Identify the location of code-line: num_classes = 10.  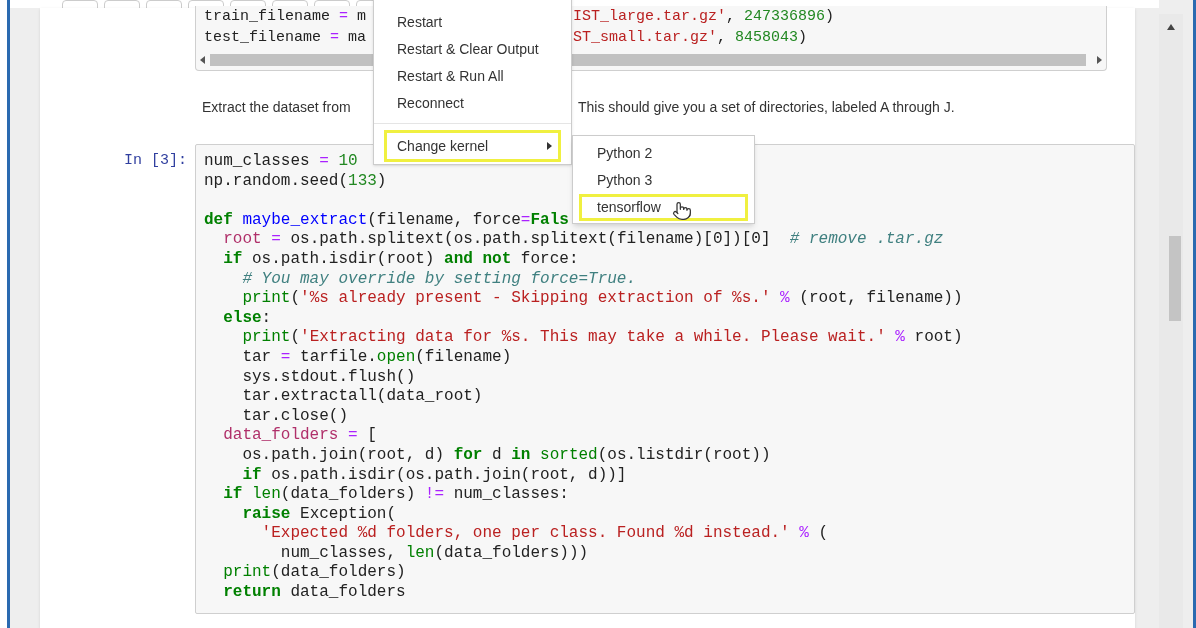
(281, 161).